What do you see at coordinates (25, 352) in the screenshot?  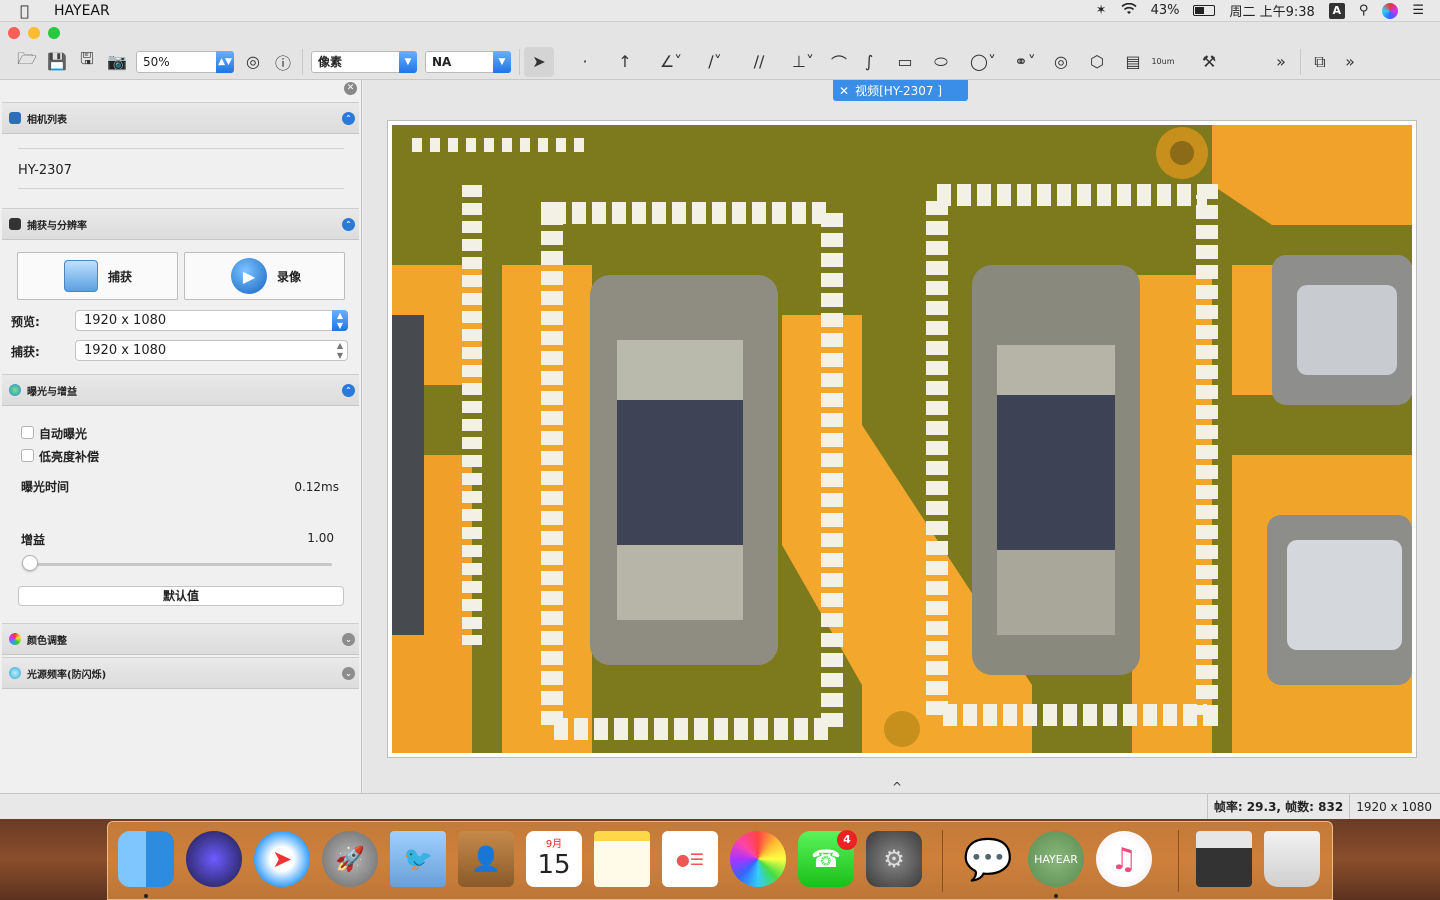 I see `capture-res-label: 捕获:` at bounding box center [25, 352].